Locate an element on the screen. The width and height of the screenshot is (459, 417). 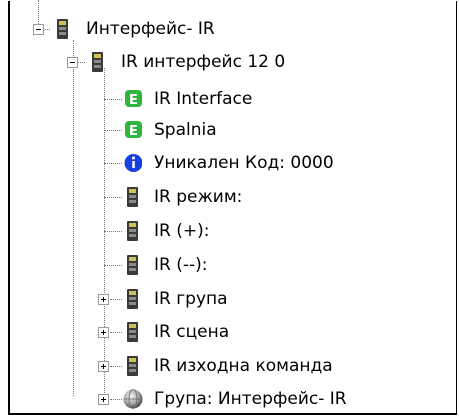
info-icon is located at coordinates (133, 163).